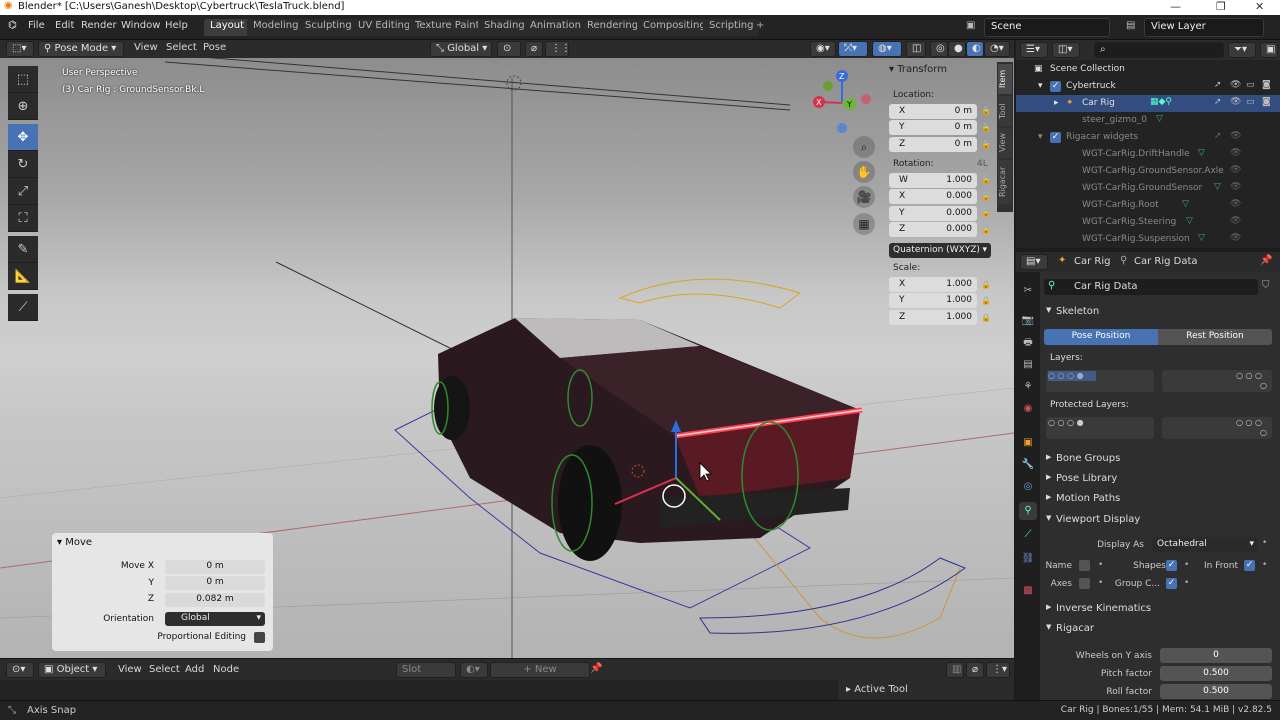 This screenshot has width=1280, height=720. I want to click on camera-render-icon: ◙, so click(1266, 85).